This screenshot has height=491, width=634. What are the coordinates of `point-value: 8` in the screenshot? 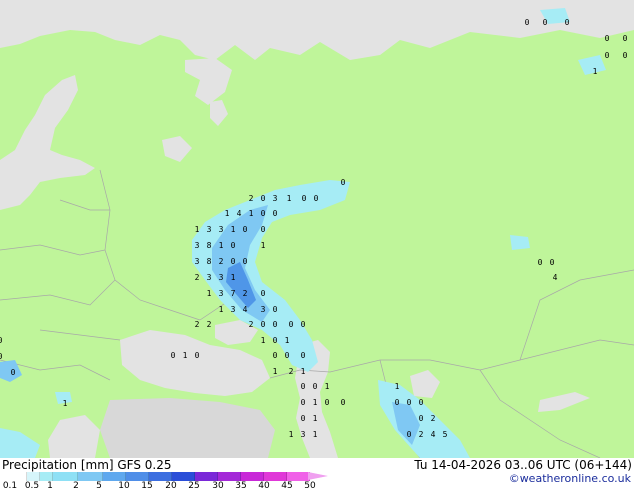 It's located at (209, 245).